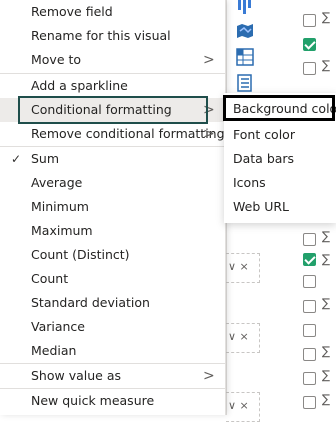  Describe the element at coordinates (57, 182) in the screenshot. I see `menu-item-label: Average` at that location.